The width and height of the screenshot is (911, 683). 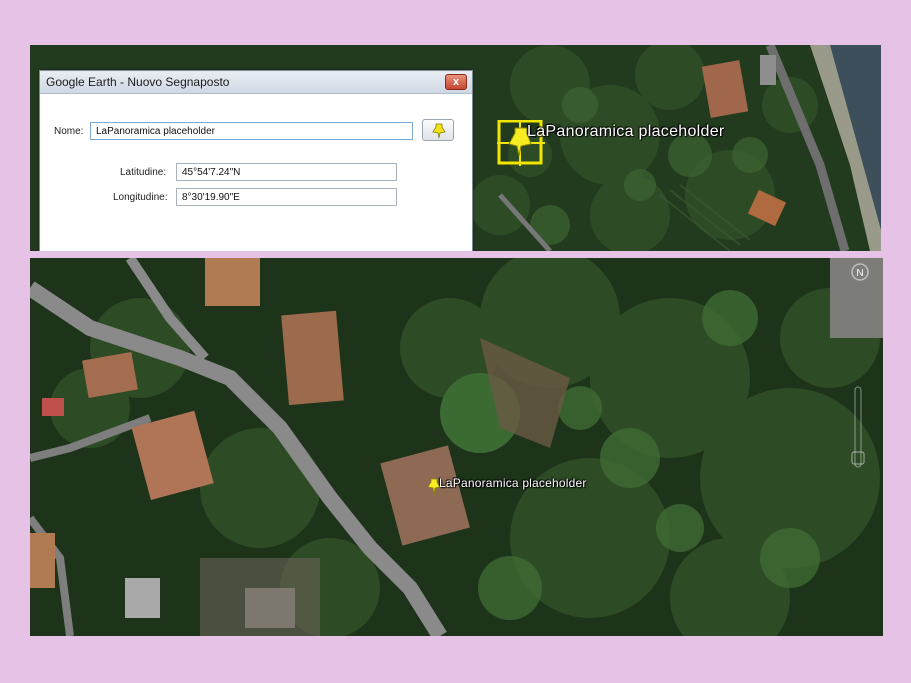 I want to click on dialog-title: Google Earth - Nuovo Segnaposto, so click(x=138, y=82).